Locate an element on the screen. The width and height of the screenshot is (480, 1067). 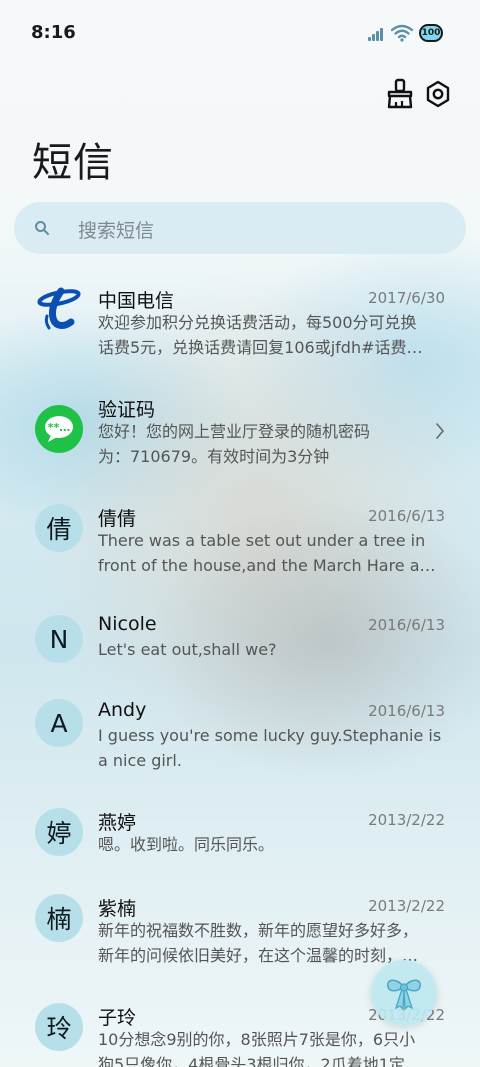
battery-icon: 100 is located at coordinates (431, 33).